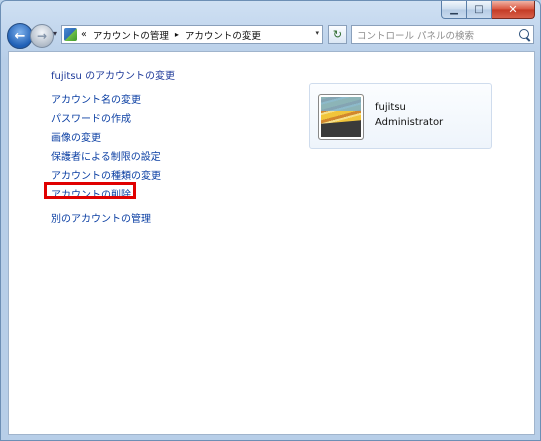  Describe the element at coordinates (524, 34) in the screenshot. I see `search-icon` at that location.